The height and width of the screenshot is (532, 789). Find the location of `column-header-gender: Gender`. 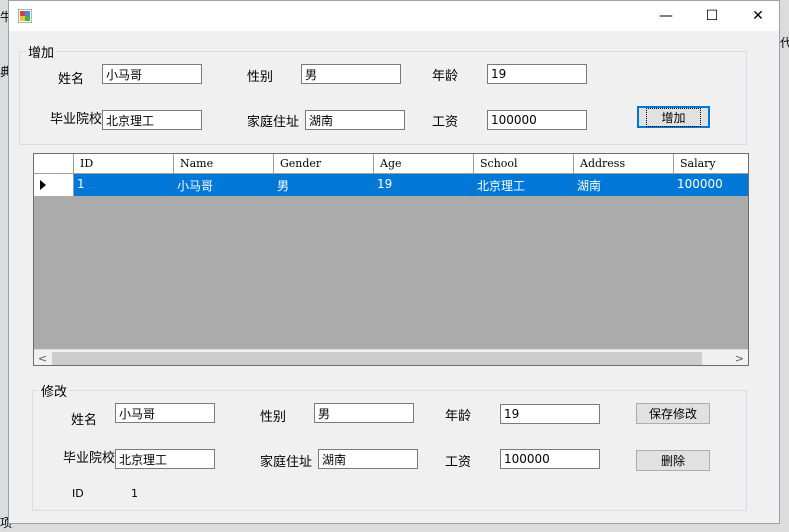

column-header-gender: Gender is located at coordinates (324, 164).